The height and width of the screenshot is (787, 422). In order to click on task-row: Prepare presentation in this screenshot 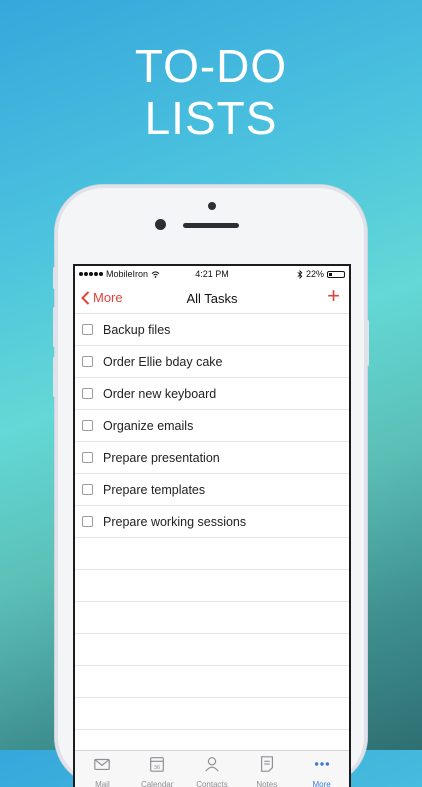, I will do `click(212, 458)`.